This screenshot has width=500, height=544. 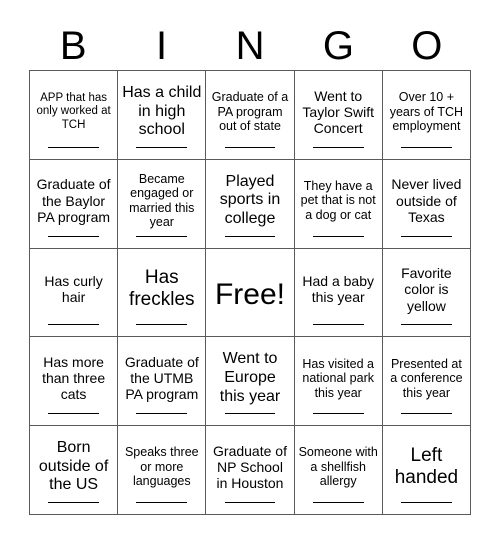 I want to click on header-letter-n: N, so click(x=250, y=46).